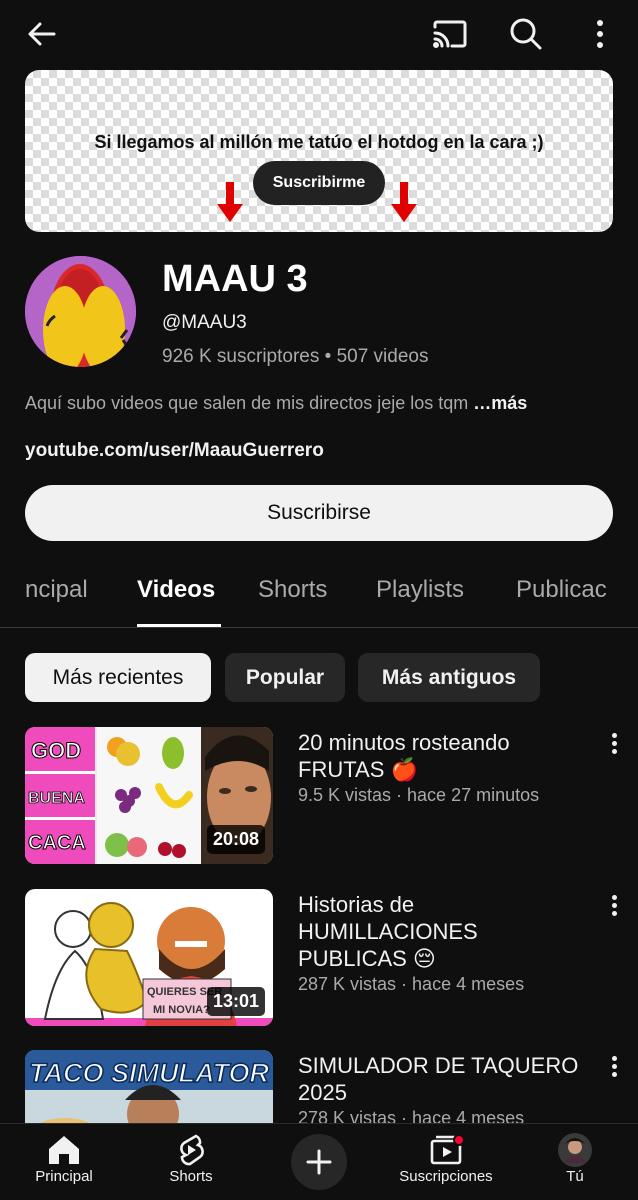 This screenshot has width=638, height=1200. I want to click on nav-label: Shorts, so click(191, 1176).